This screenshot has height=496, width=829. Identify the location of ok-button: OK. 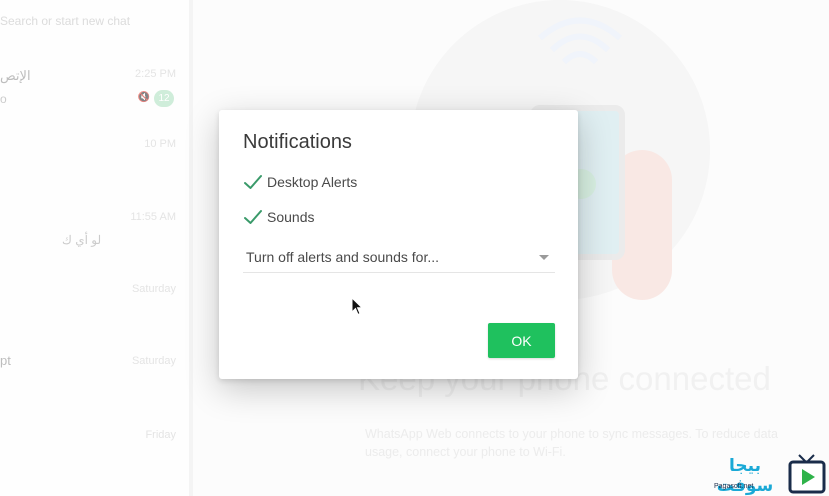
(521, 340).